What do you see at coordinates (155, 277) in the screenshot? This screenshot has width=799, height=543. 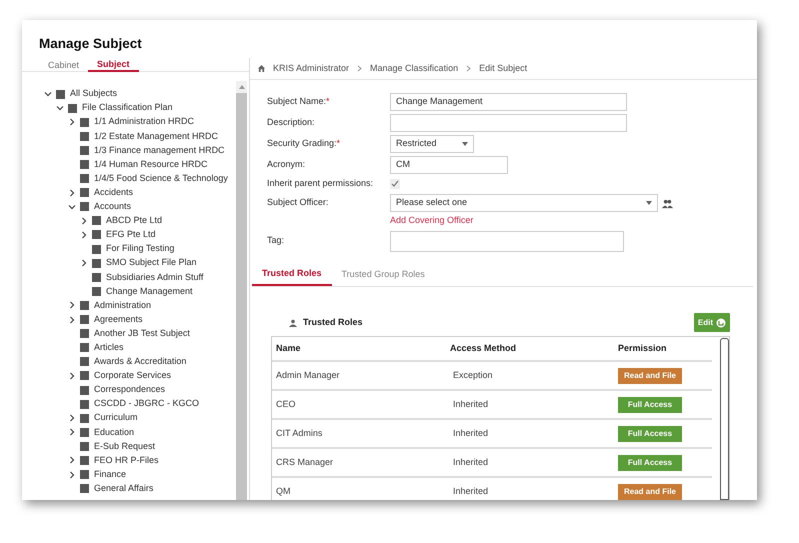 I see `tree-item: Subsidiaries Admin Stuff` at bounding box center [155, 277].